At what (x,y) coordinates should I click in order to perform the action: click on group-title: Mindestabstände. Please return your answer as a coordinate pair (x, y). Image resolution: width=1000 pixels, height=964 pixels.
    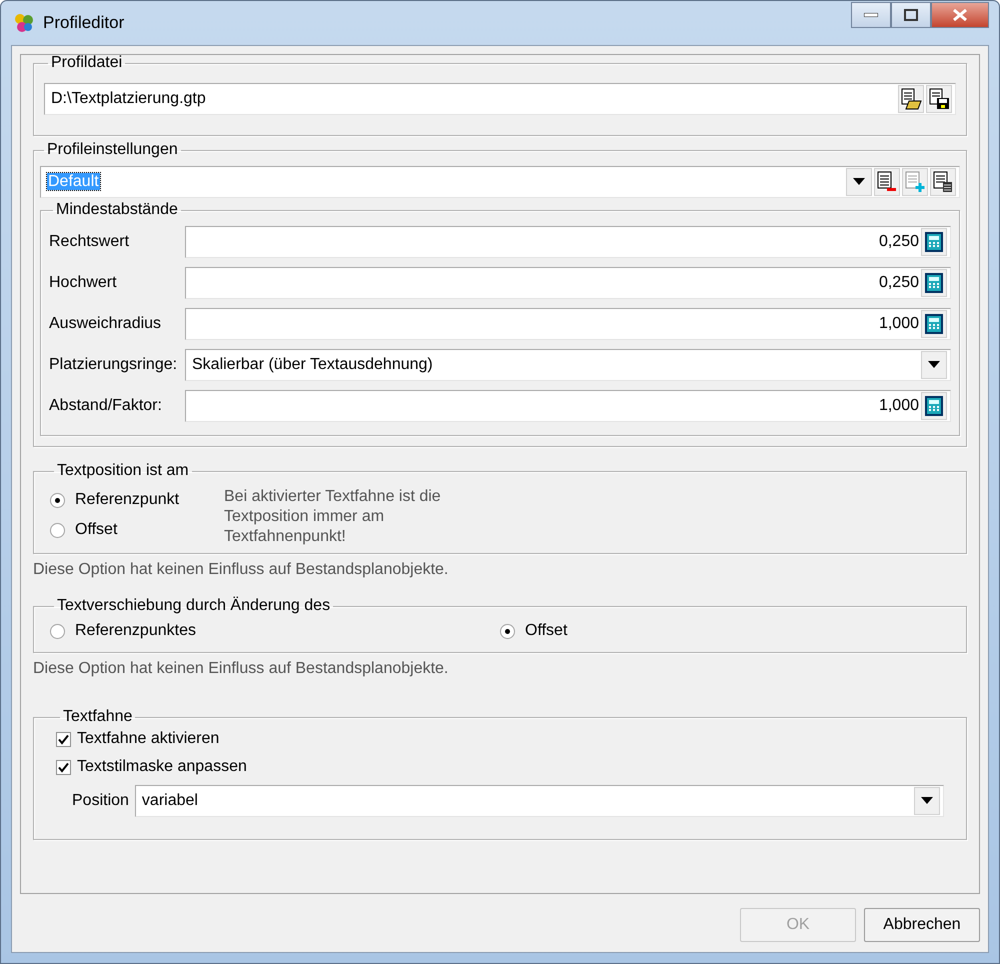
    Looking at the image, I should click on (117, 210).